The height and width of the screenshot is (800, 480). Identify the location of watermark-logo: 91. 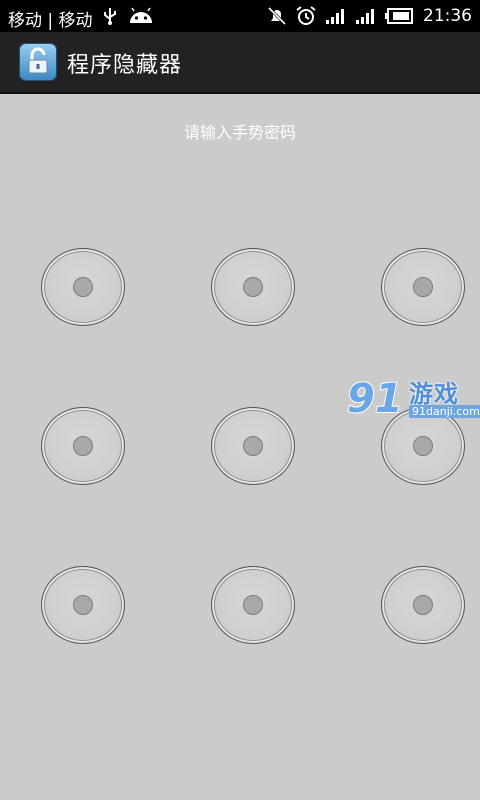
(375, 399).